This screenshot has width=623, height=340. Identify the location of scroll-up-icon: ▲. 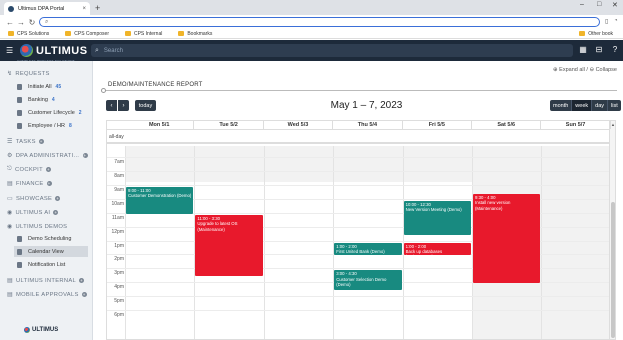
(613, 124).